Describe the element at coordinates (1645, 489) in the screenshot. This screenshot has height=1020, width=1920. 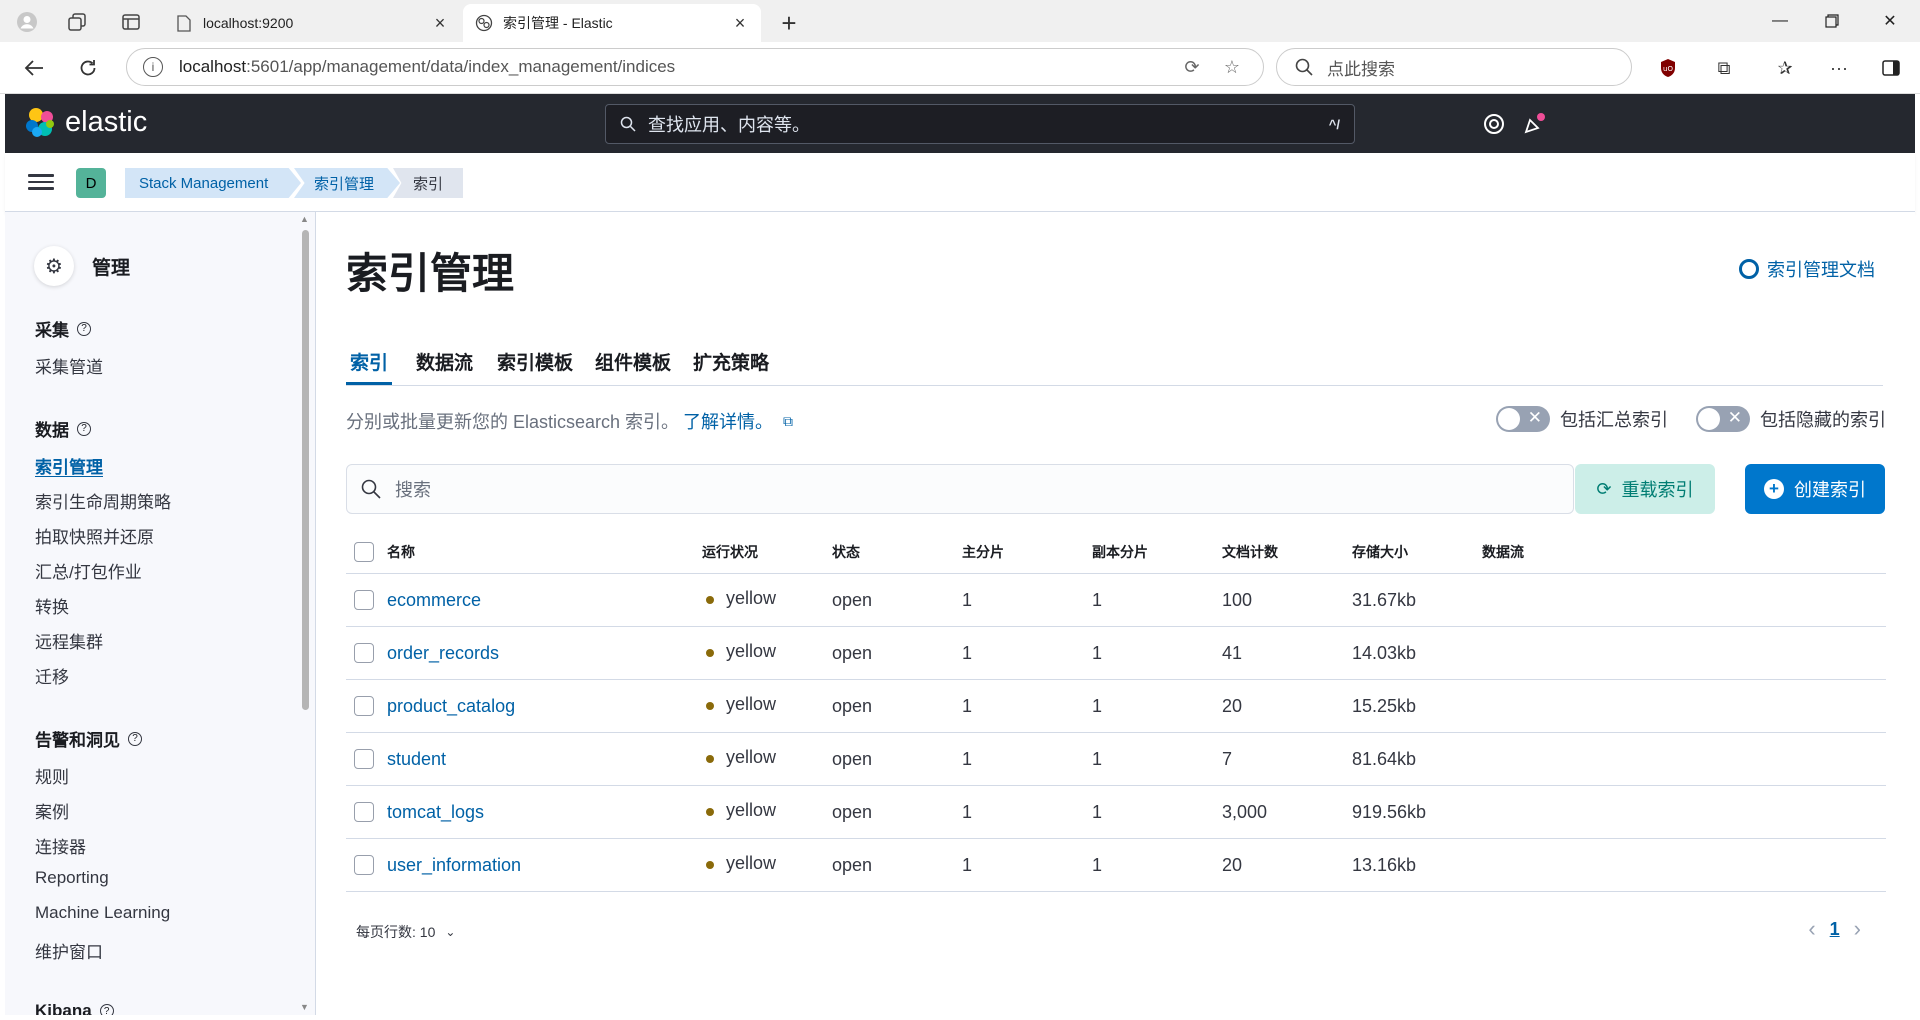
I see `reload-indices-button: ⟳ 重载索引` at that location.